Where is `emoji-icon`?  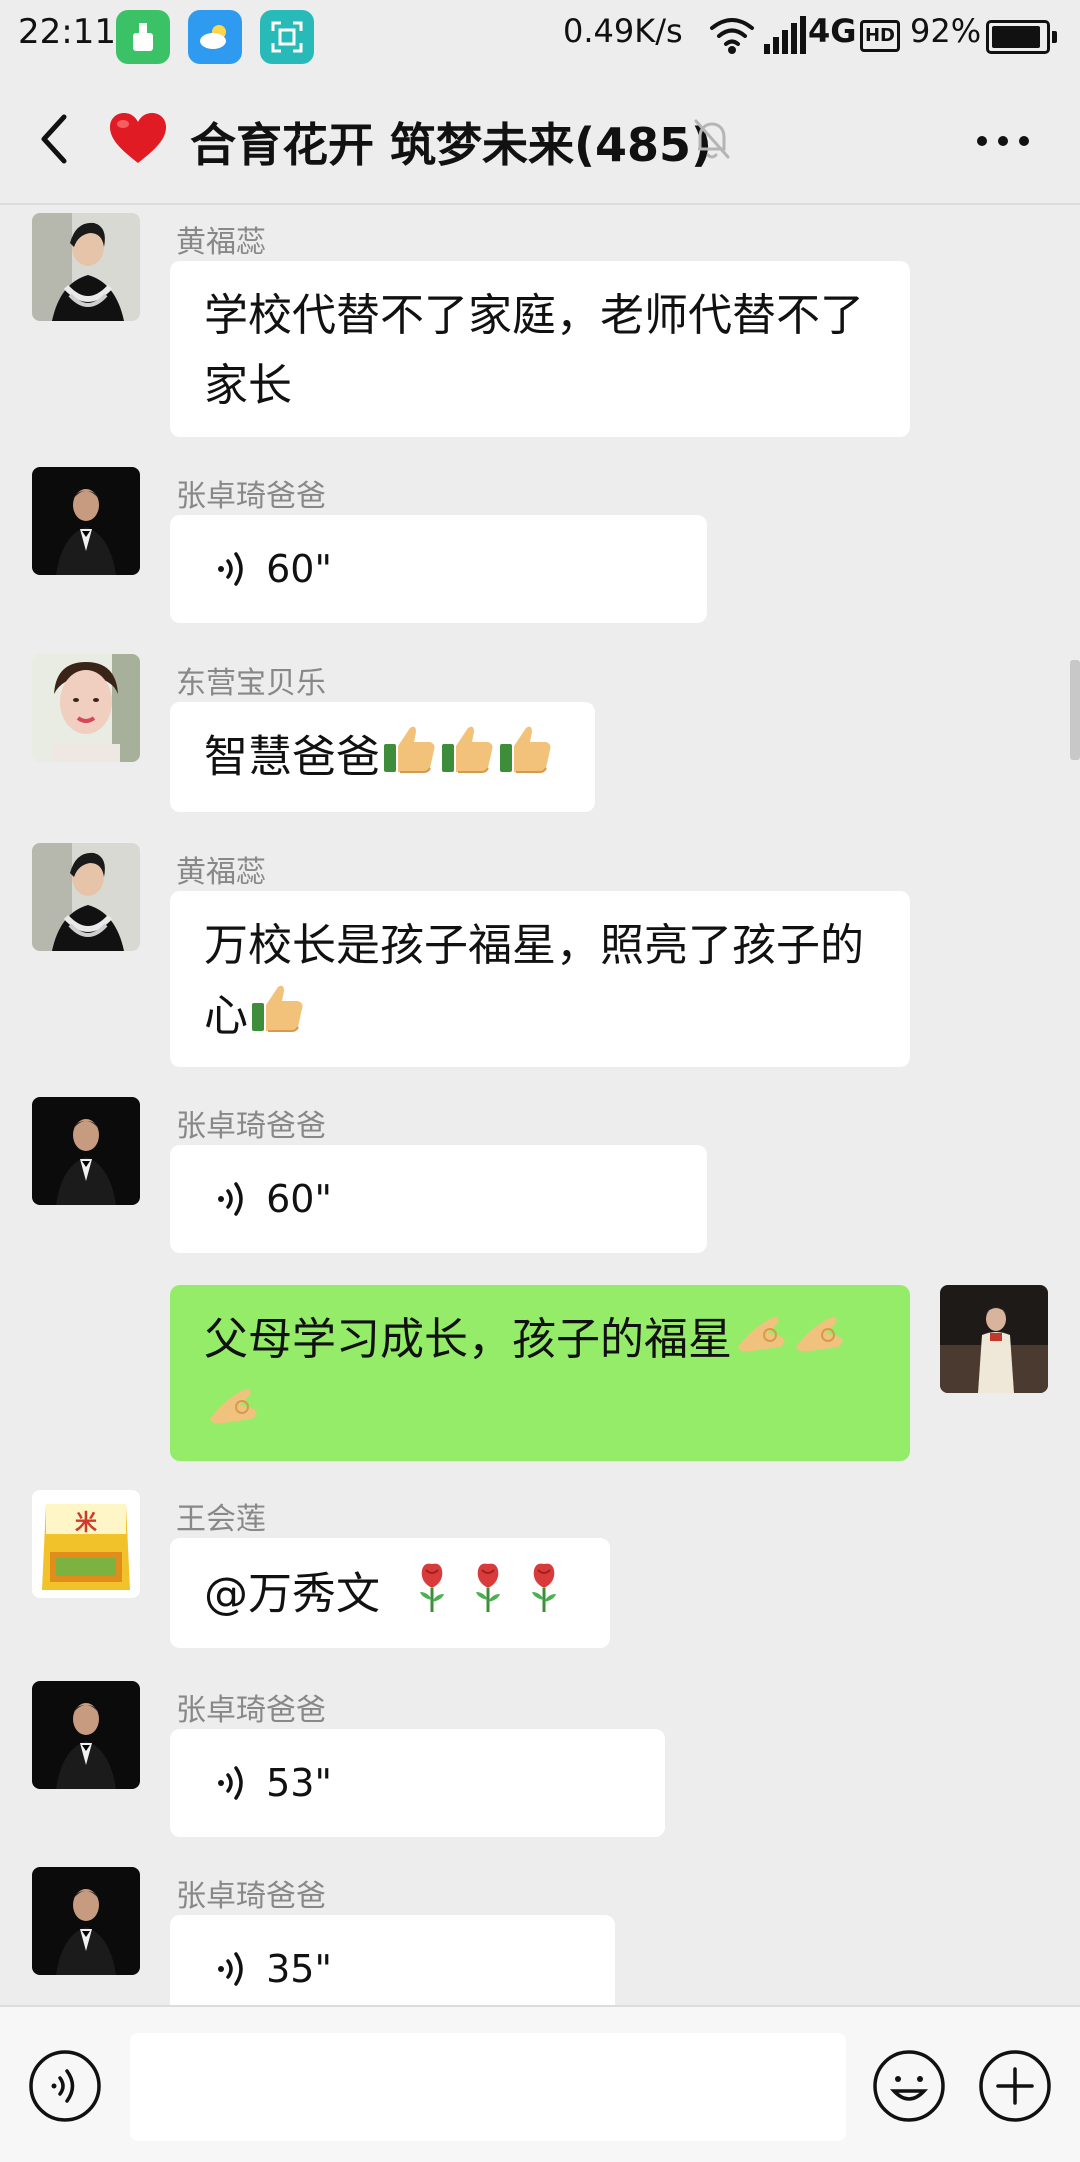
emoji-icon is located at coordinates (909, 2086).